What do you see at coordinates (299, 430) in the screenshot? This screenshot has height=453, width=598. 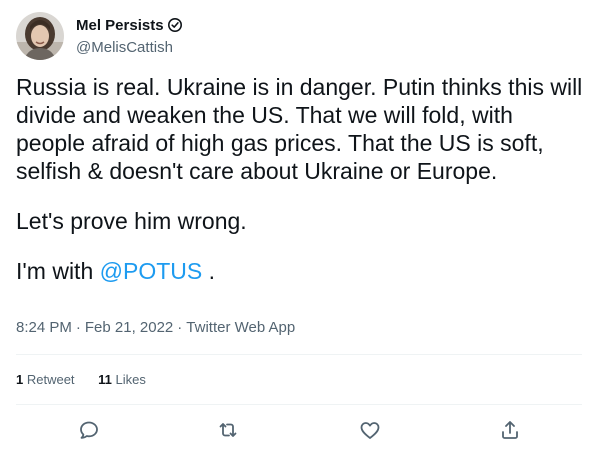 I see `tweet-actions` at bounding box center [299, 430].